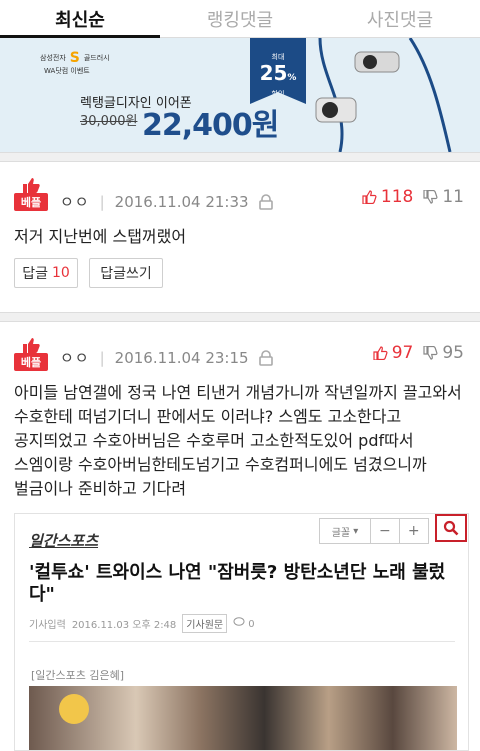 The width and height of the screenshot is (480, 751). What do you see at coordinates (453, 353) in the screenshot?
I see `downvote-count: 95` at bounding box center [453, 353].